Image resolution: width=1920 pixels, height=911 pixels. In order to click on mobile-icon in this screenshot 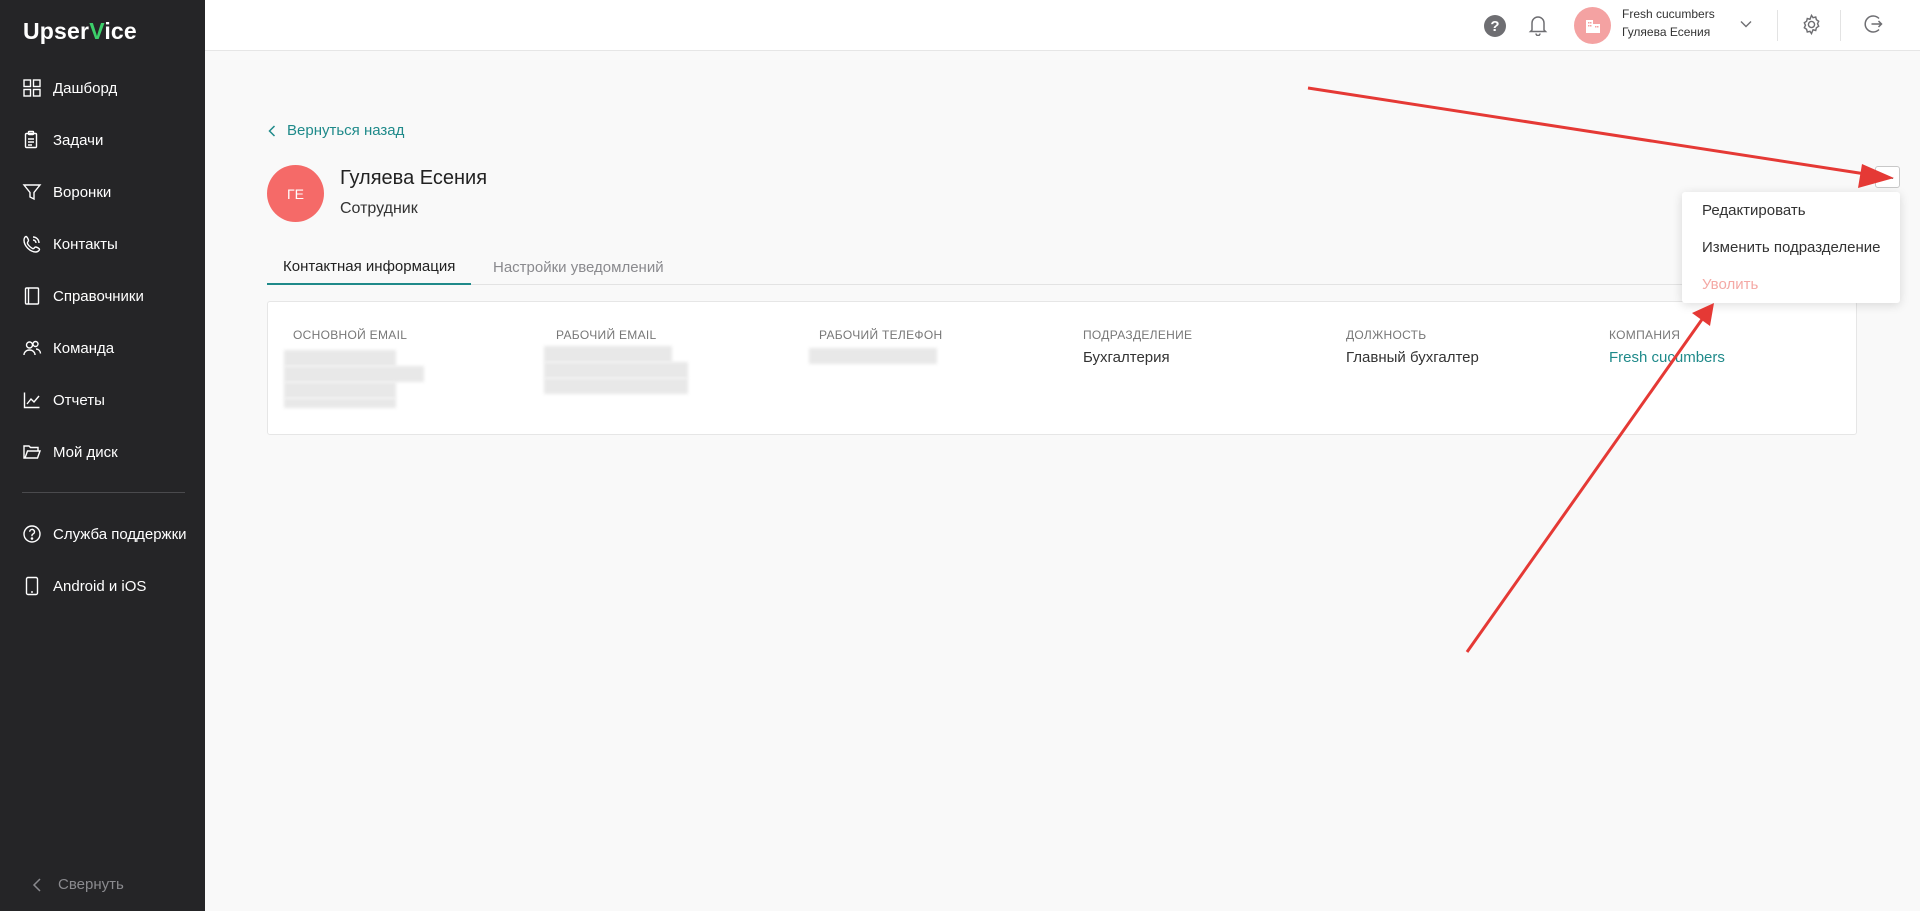, I will do `click(32, 586)`.